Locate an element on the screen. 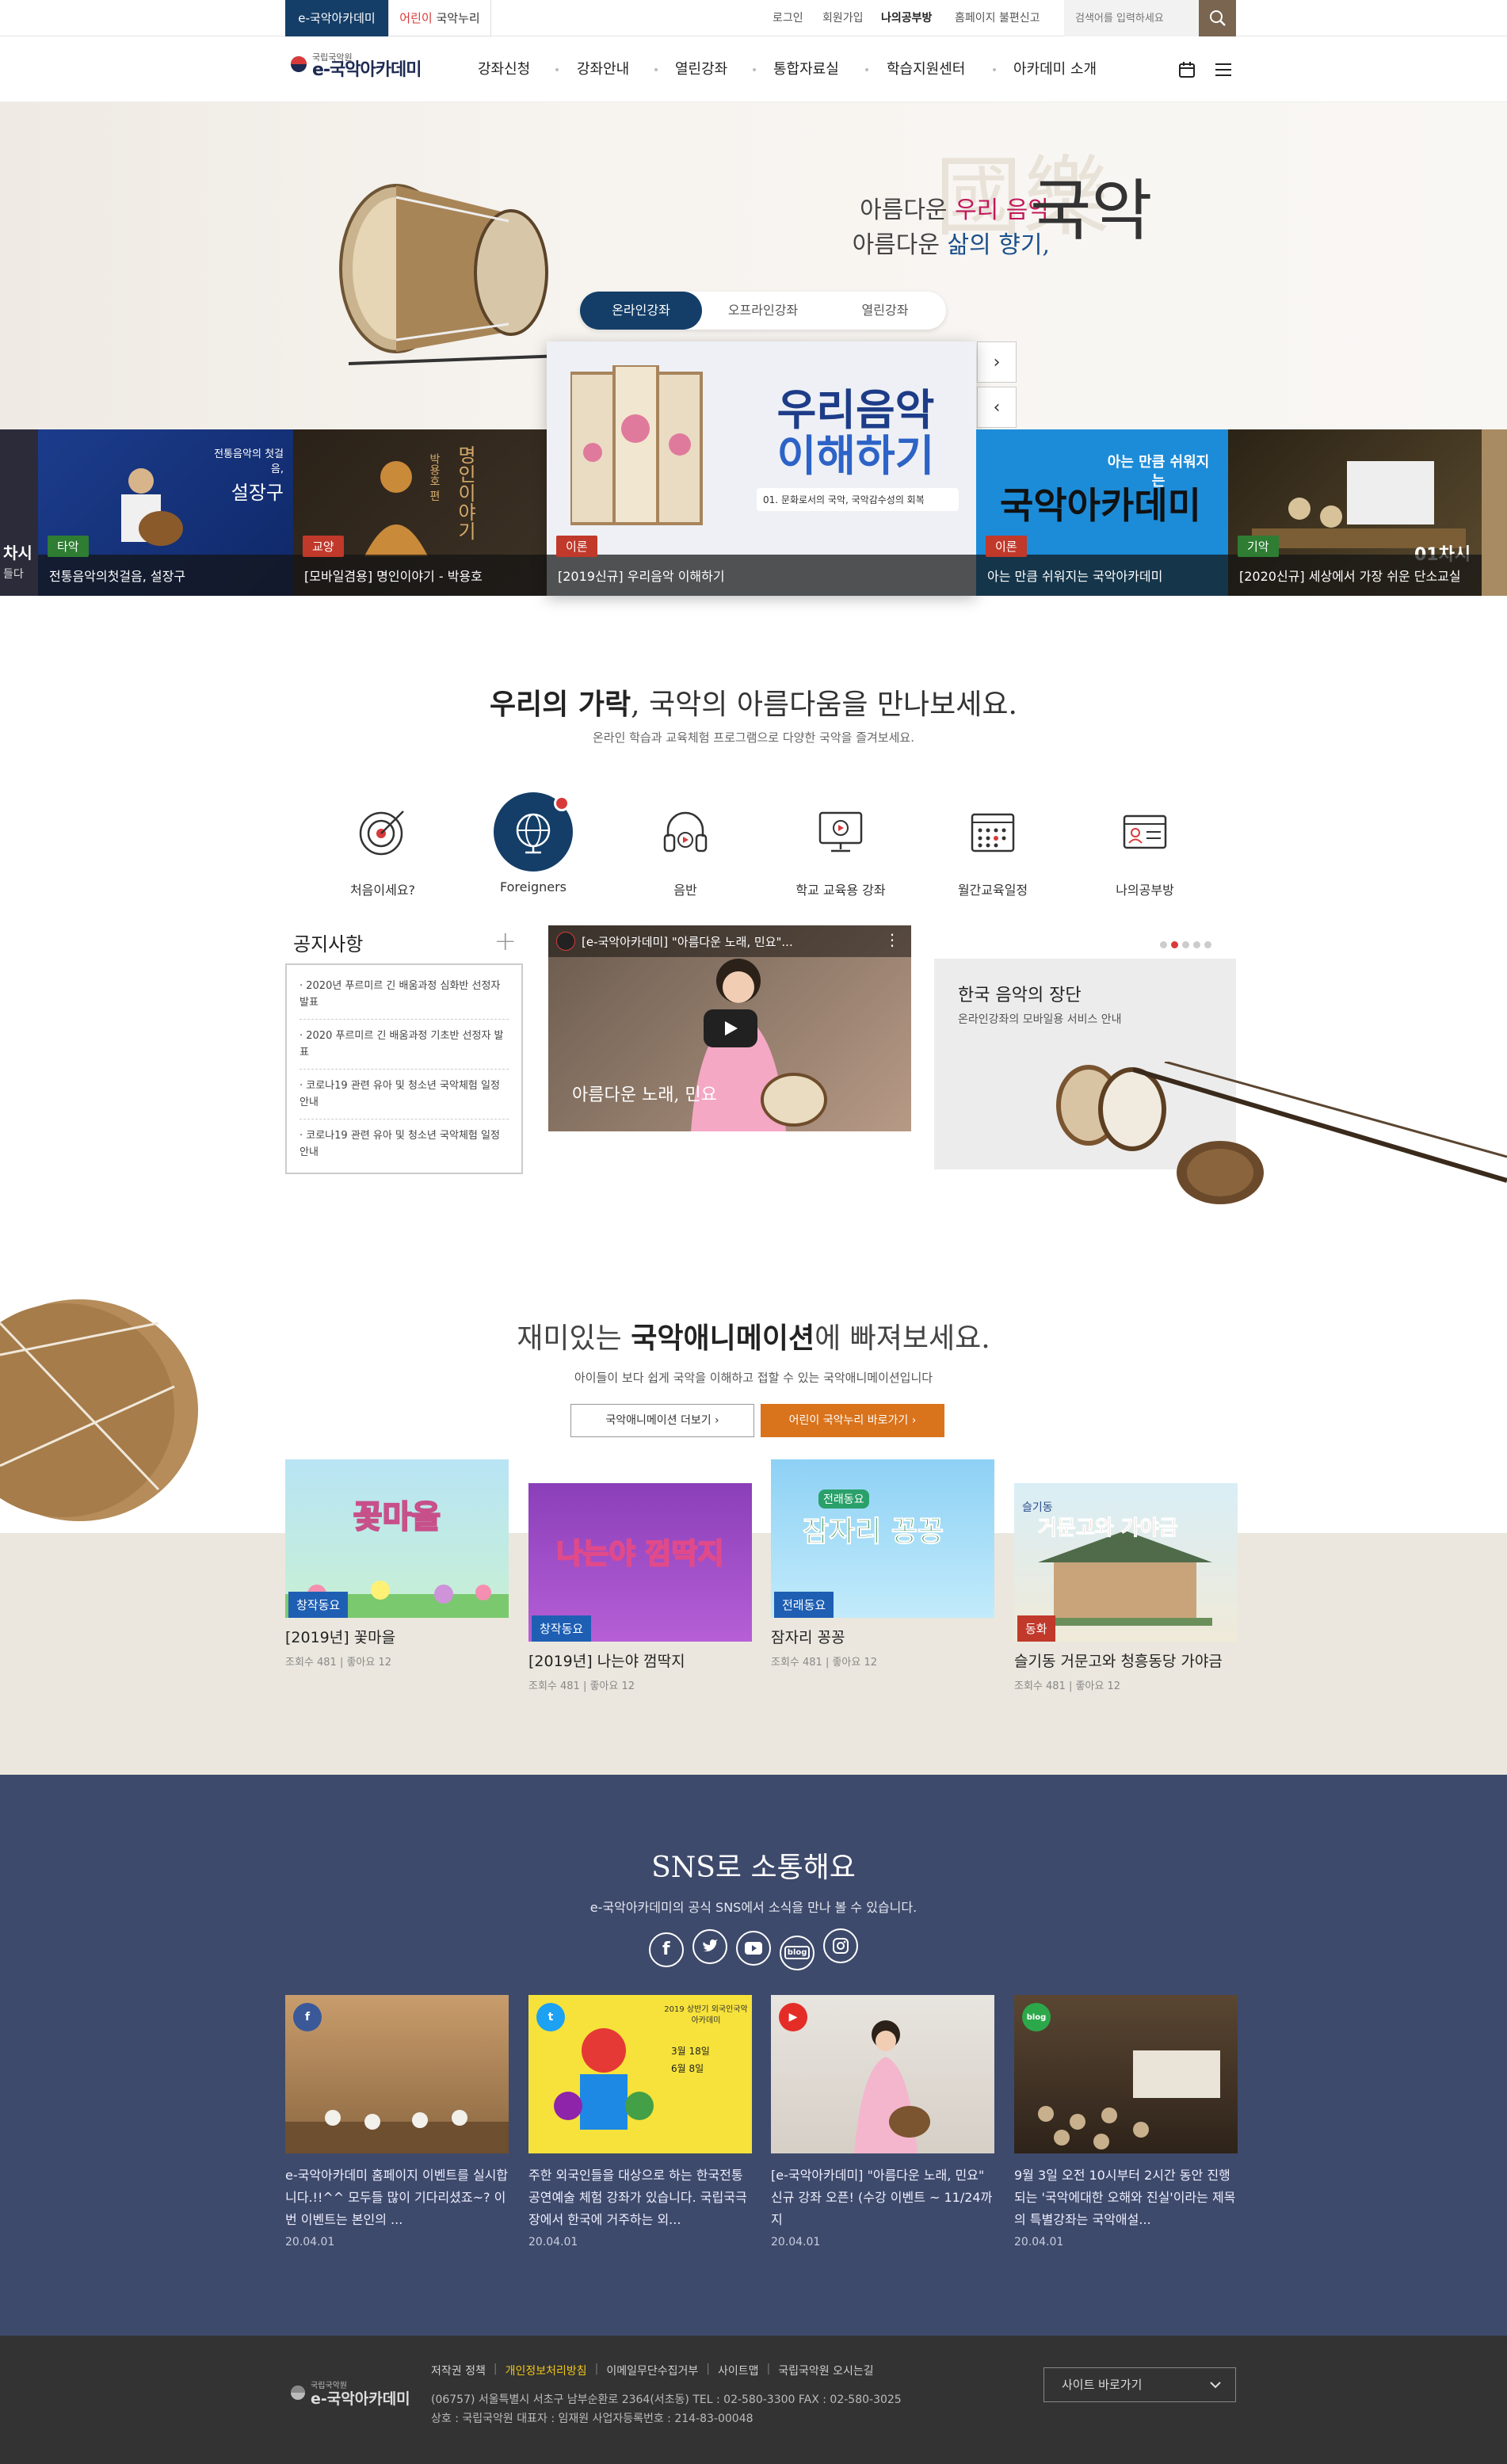 The image size is (1507, 2464). login-link: 로그인 is located at coordinates (788, 18).